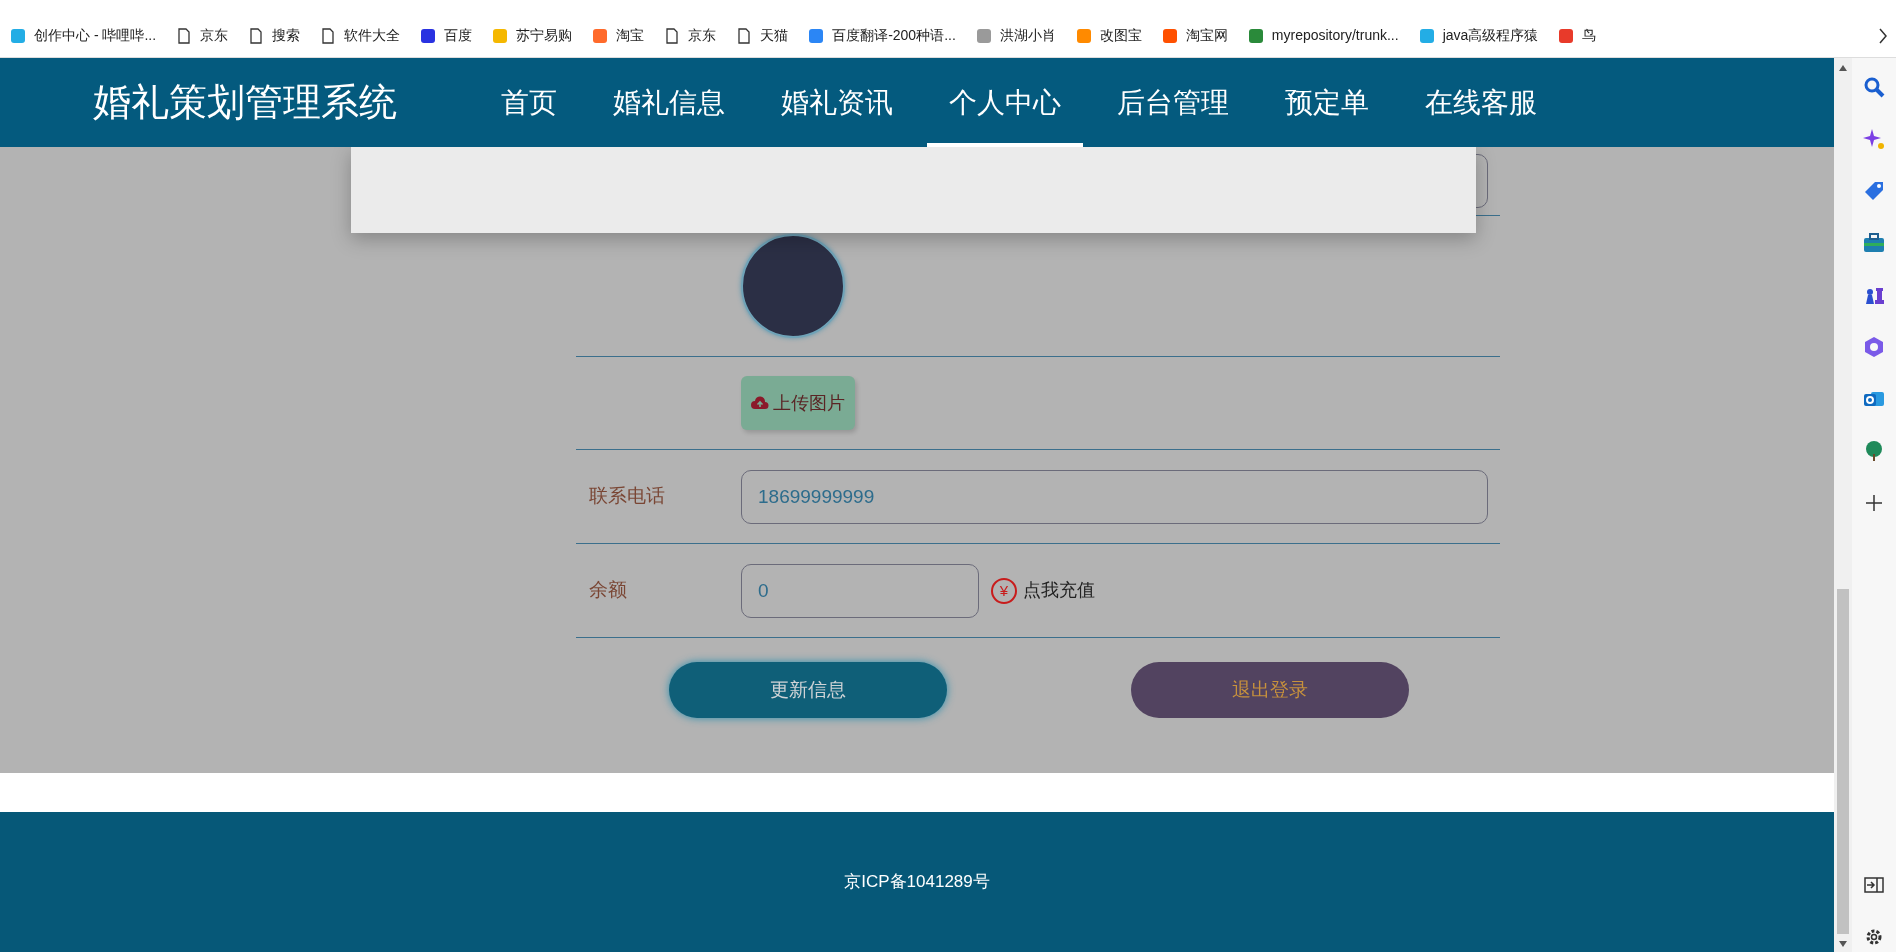  Describe the element at coordinates (1874, 243) in the screenshot. I see `briefcase-icon` at that location.